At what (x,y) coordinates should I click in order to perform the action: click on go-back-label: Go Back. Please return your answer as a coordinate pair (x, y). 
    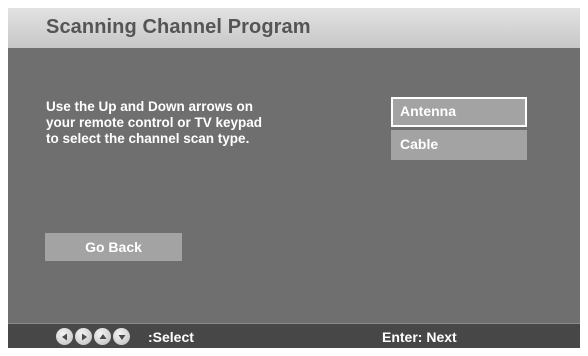
    Looking at the image, I should click on (113, 247).